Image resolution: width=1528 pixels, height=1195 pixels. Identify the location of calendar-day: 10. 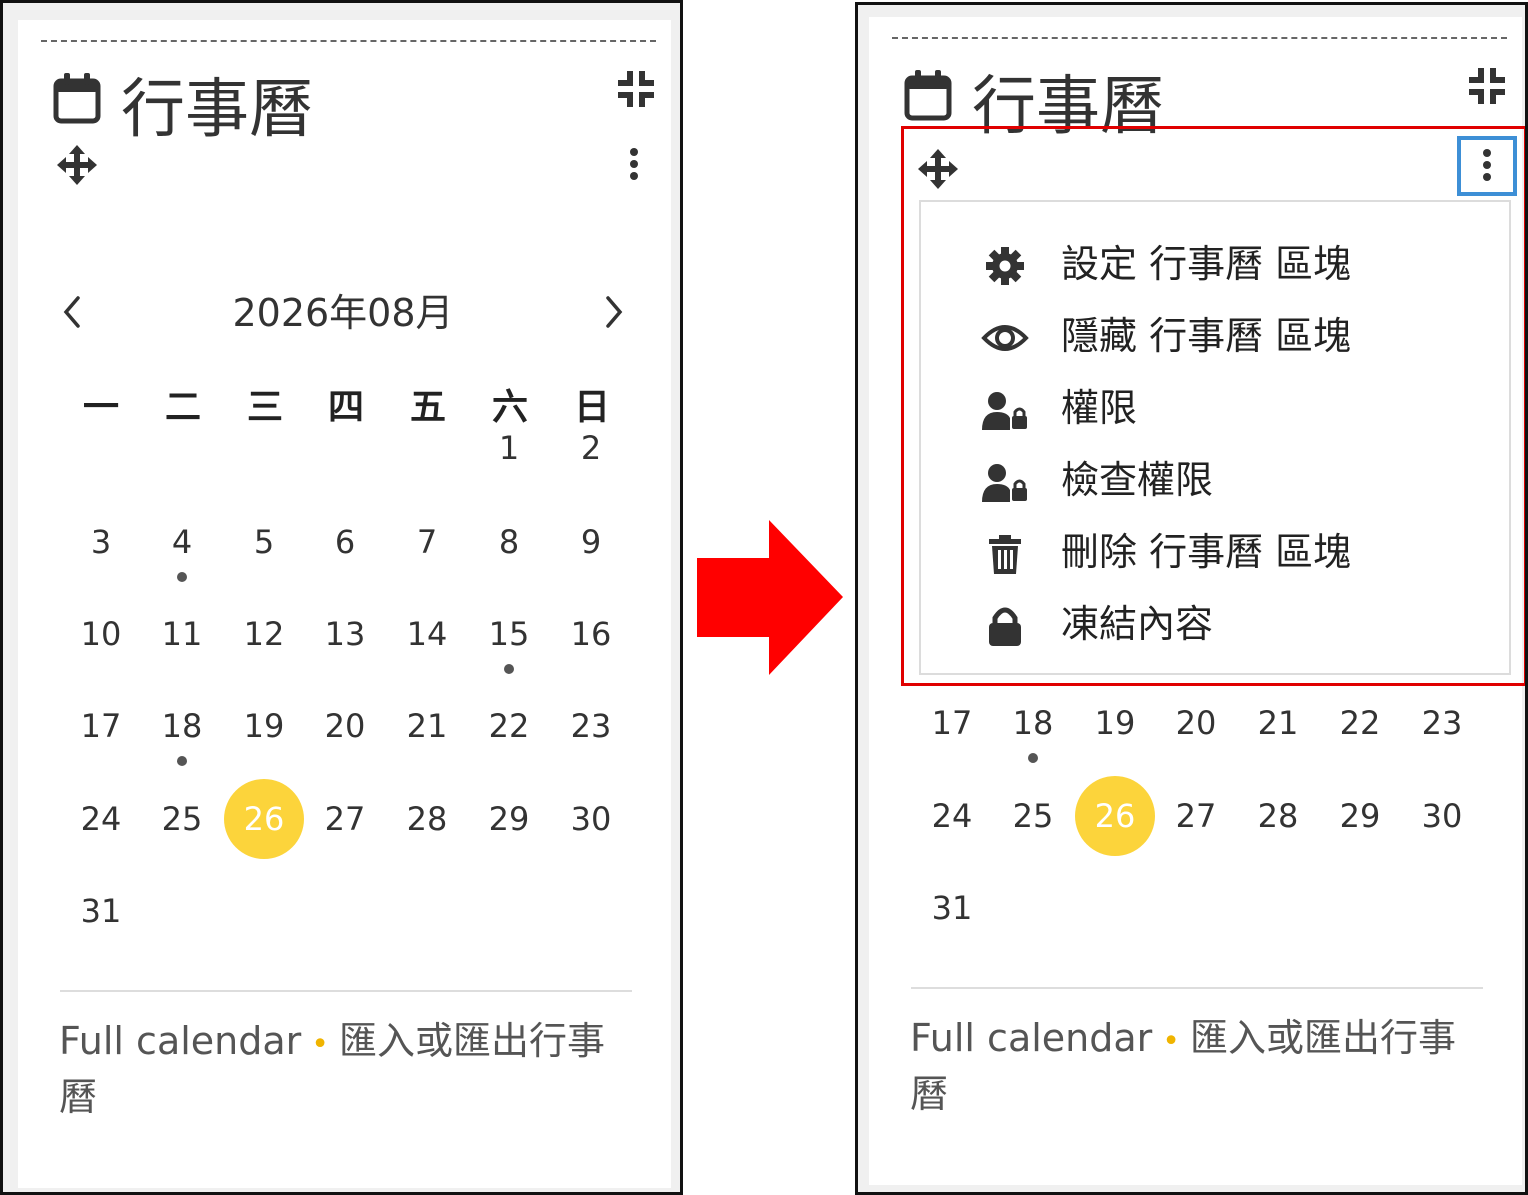
(101, 634).